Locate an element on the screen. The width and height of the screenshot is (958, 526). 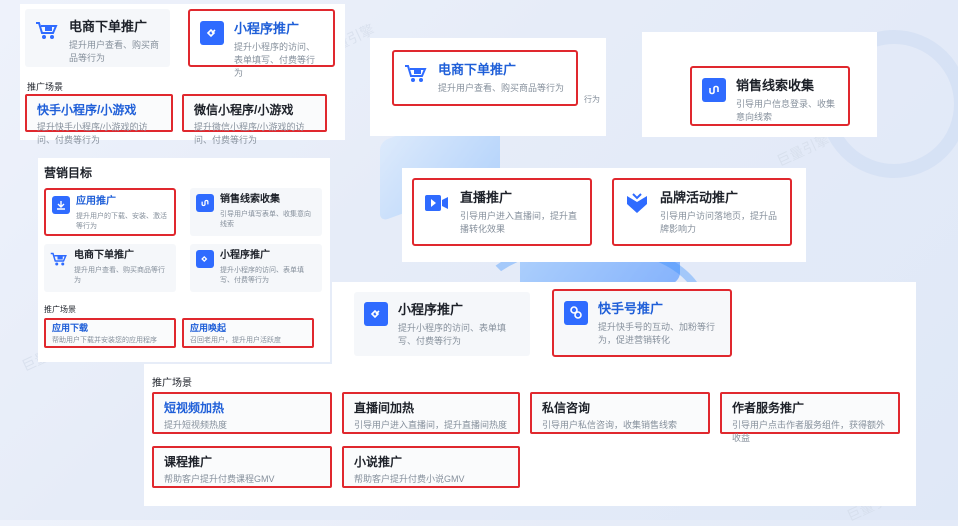
scene-desc: 帮助客户提升付费课程GMV is located at coordinates (219, 479).